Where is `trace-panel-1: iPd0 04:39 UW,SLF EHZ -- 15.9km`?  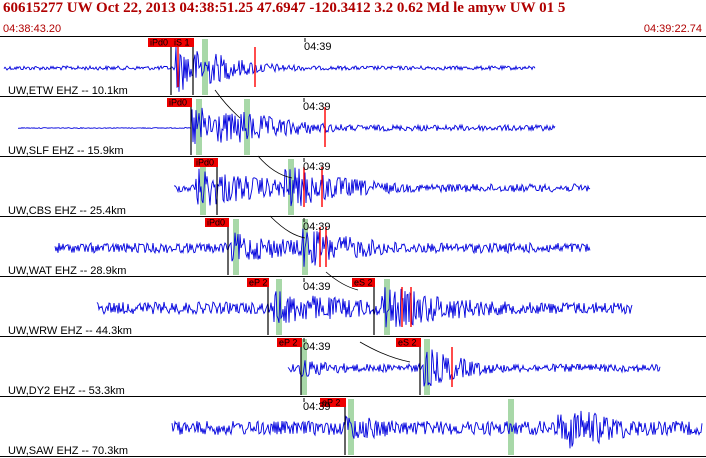
trace-panel-1: iPd0 04:39 UW,SLF EHZ -- 15.9km is located at coordinates (353, 128).